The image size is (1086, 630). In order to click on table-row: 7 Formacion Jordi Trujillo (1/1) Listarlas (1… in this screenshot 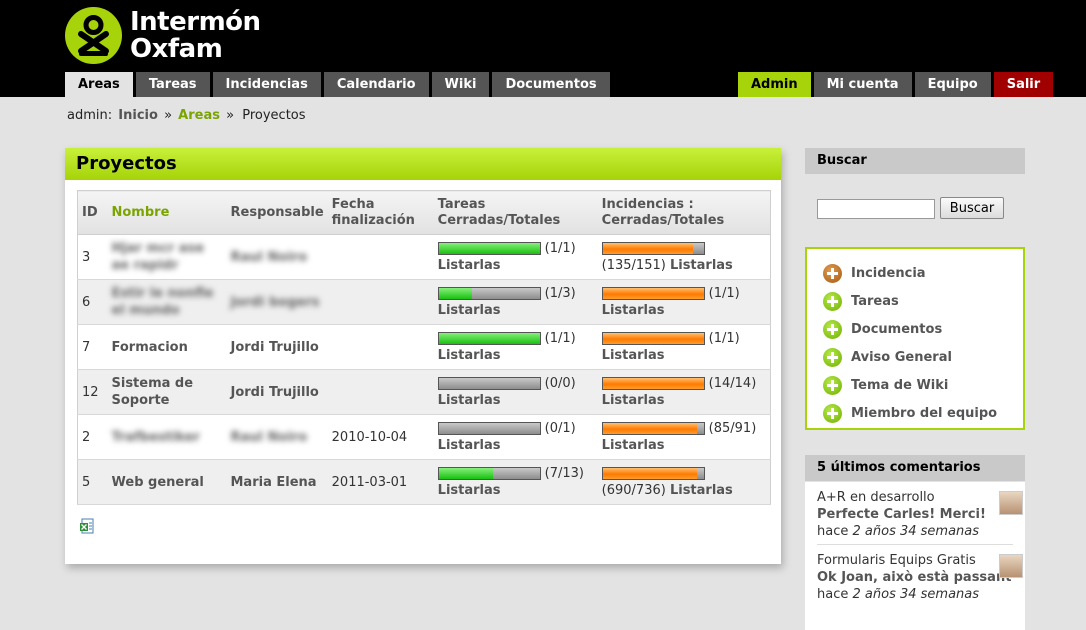, I will do `click(424, 347)`.